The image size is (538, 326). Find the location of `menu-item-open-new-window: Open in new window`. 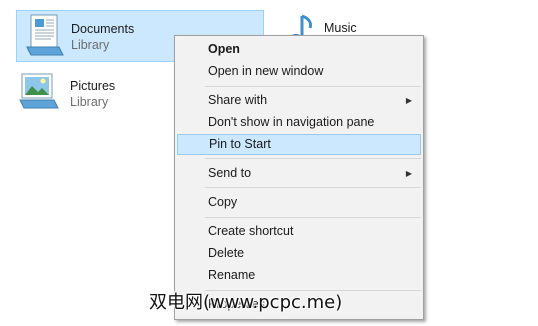

menu-item-open-new-window: Open in new window is located at coordinates (299, 71).